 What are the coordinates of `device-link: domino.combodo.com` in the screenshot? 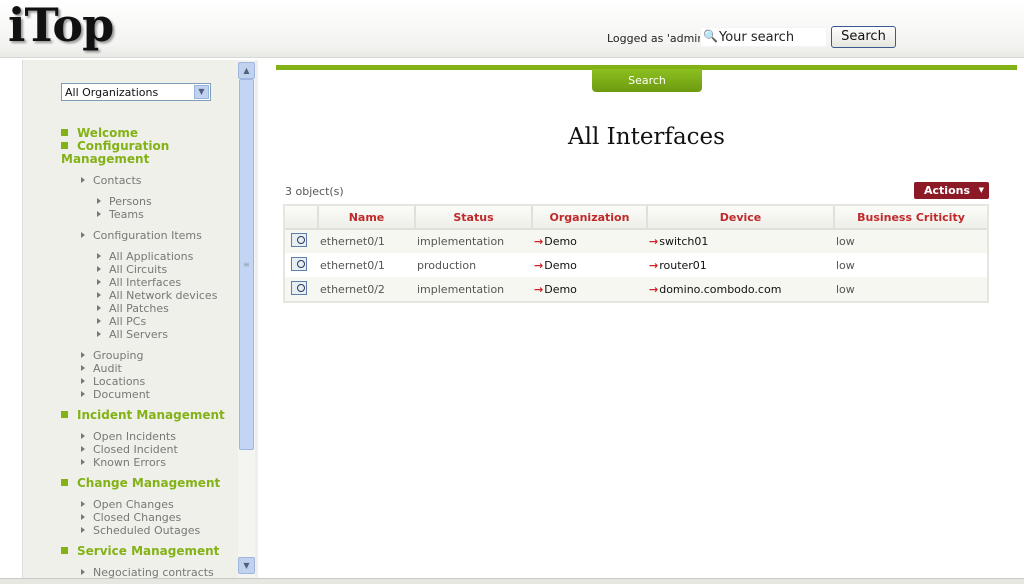 It's located at (720, 289).